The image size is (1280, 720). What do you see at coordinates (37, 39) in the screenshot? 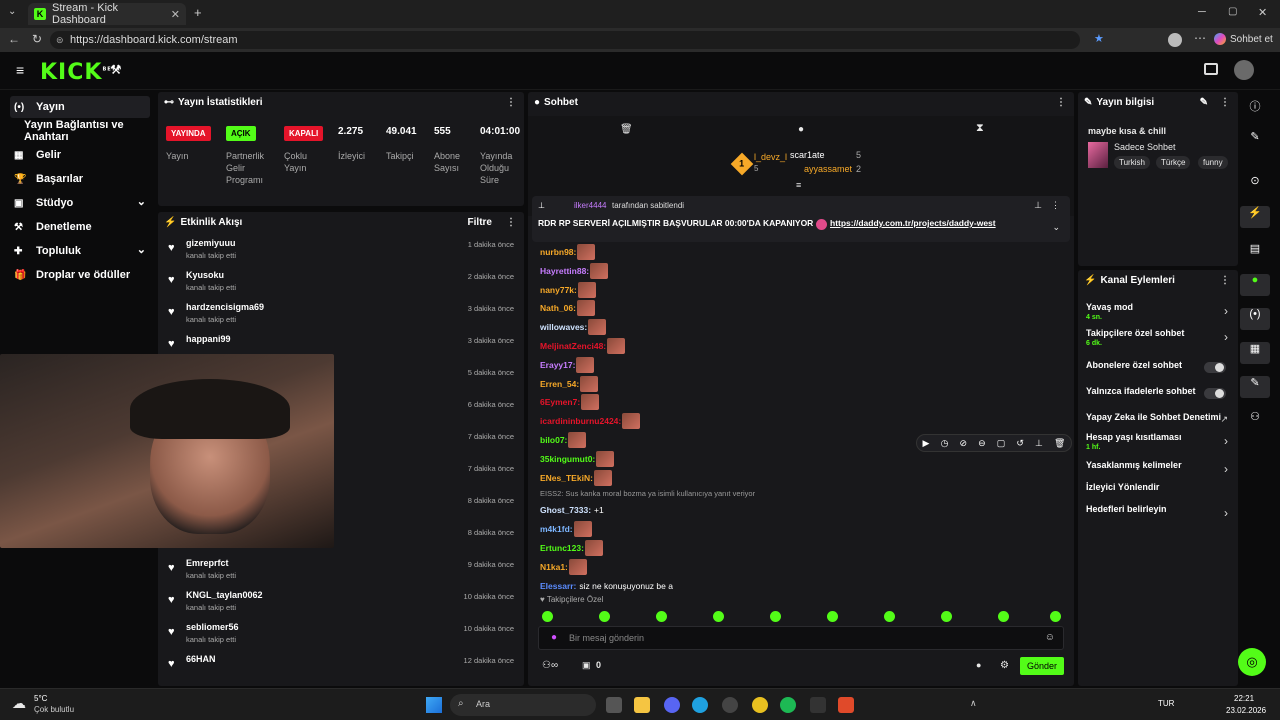
I see `refresh-icon: ↻` at bounding box center [37, 39].